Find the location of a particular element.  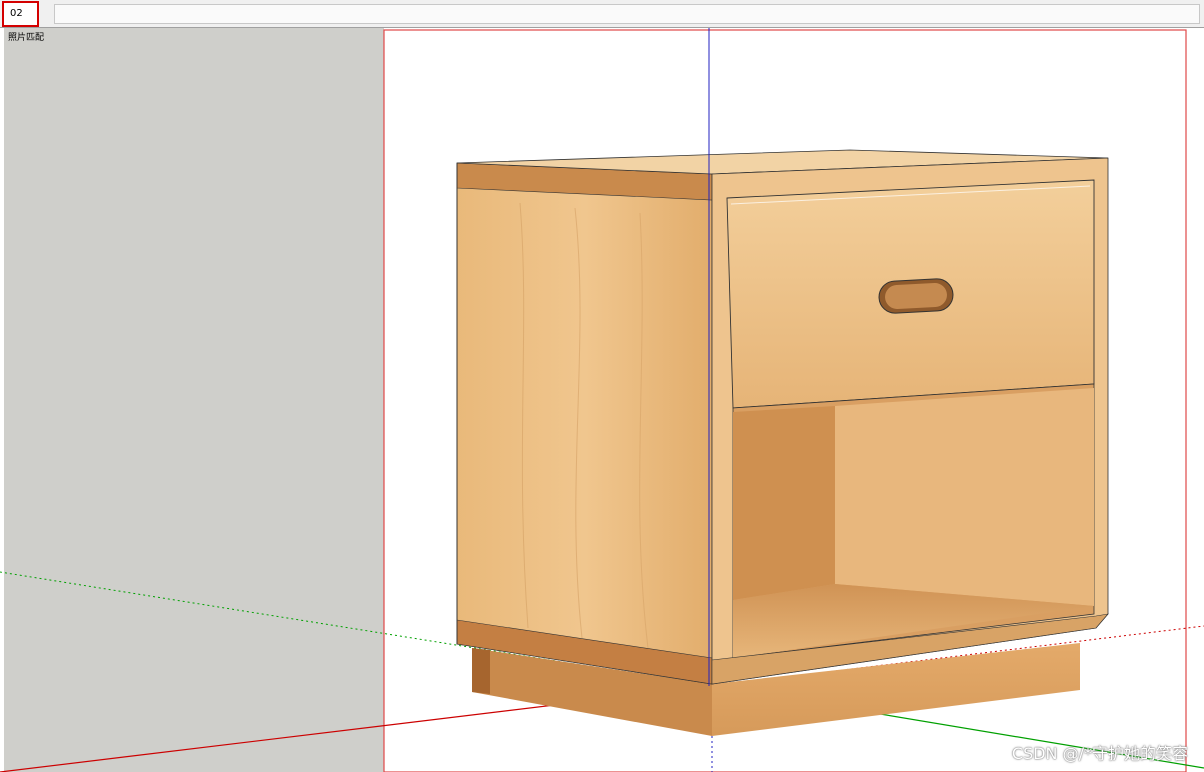

tab-strip-empty is located at coordinates (627, 14).